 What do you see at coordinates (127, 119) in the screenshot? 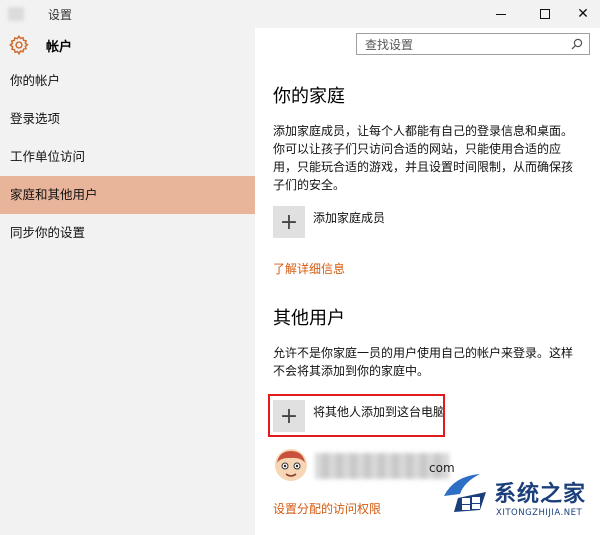
I see `sidebar-item-sign-in-options: 登录选项` at bounding box center [127, 119].